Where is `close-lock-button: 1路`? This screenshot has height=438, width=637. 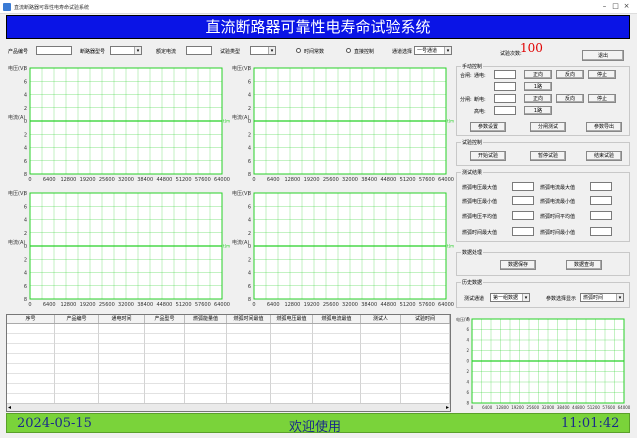
close-lock-button: 1路 is located at coordinates (538, 86).